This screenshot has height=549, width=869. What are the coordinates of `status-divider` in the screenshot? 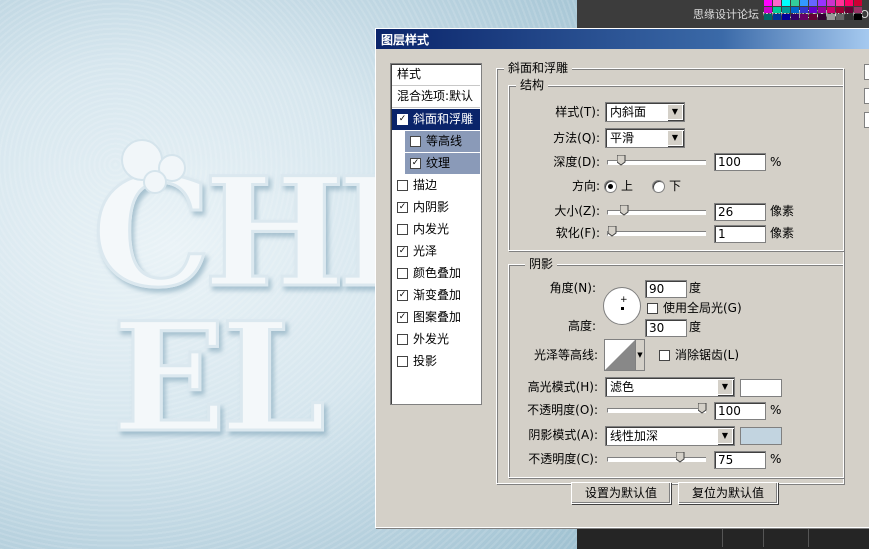 It's located at (808, 537).